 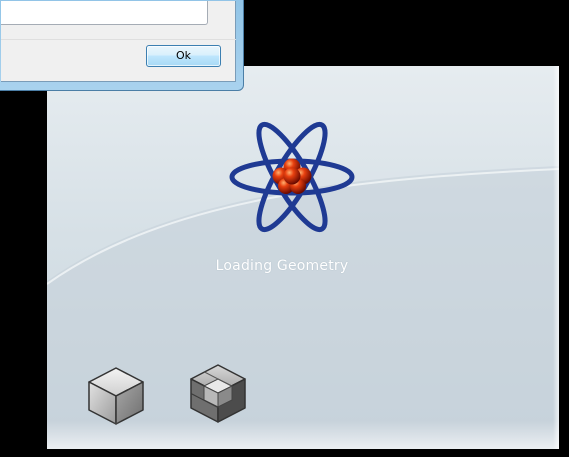 What do you see at coordinates (218, 393) in the screenshot?
I see `split-cube-icon` at bounding box center [218, 393].